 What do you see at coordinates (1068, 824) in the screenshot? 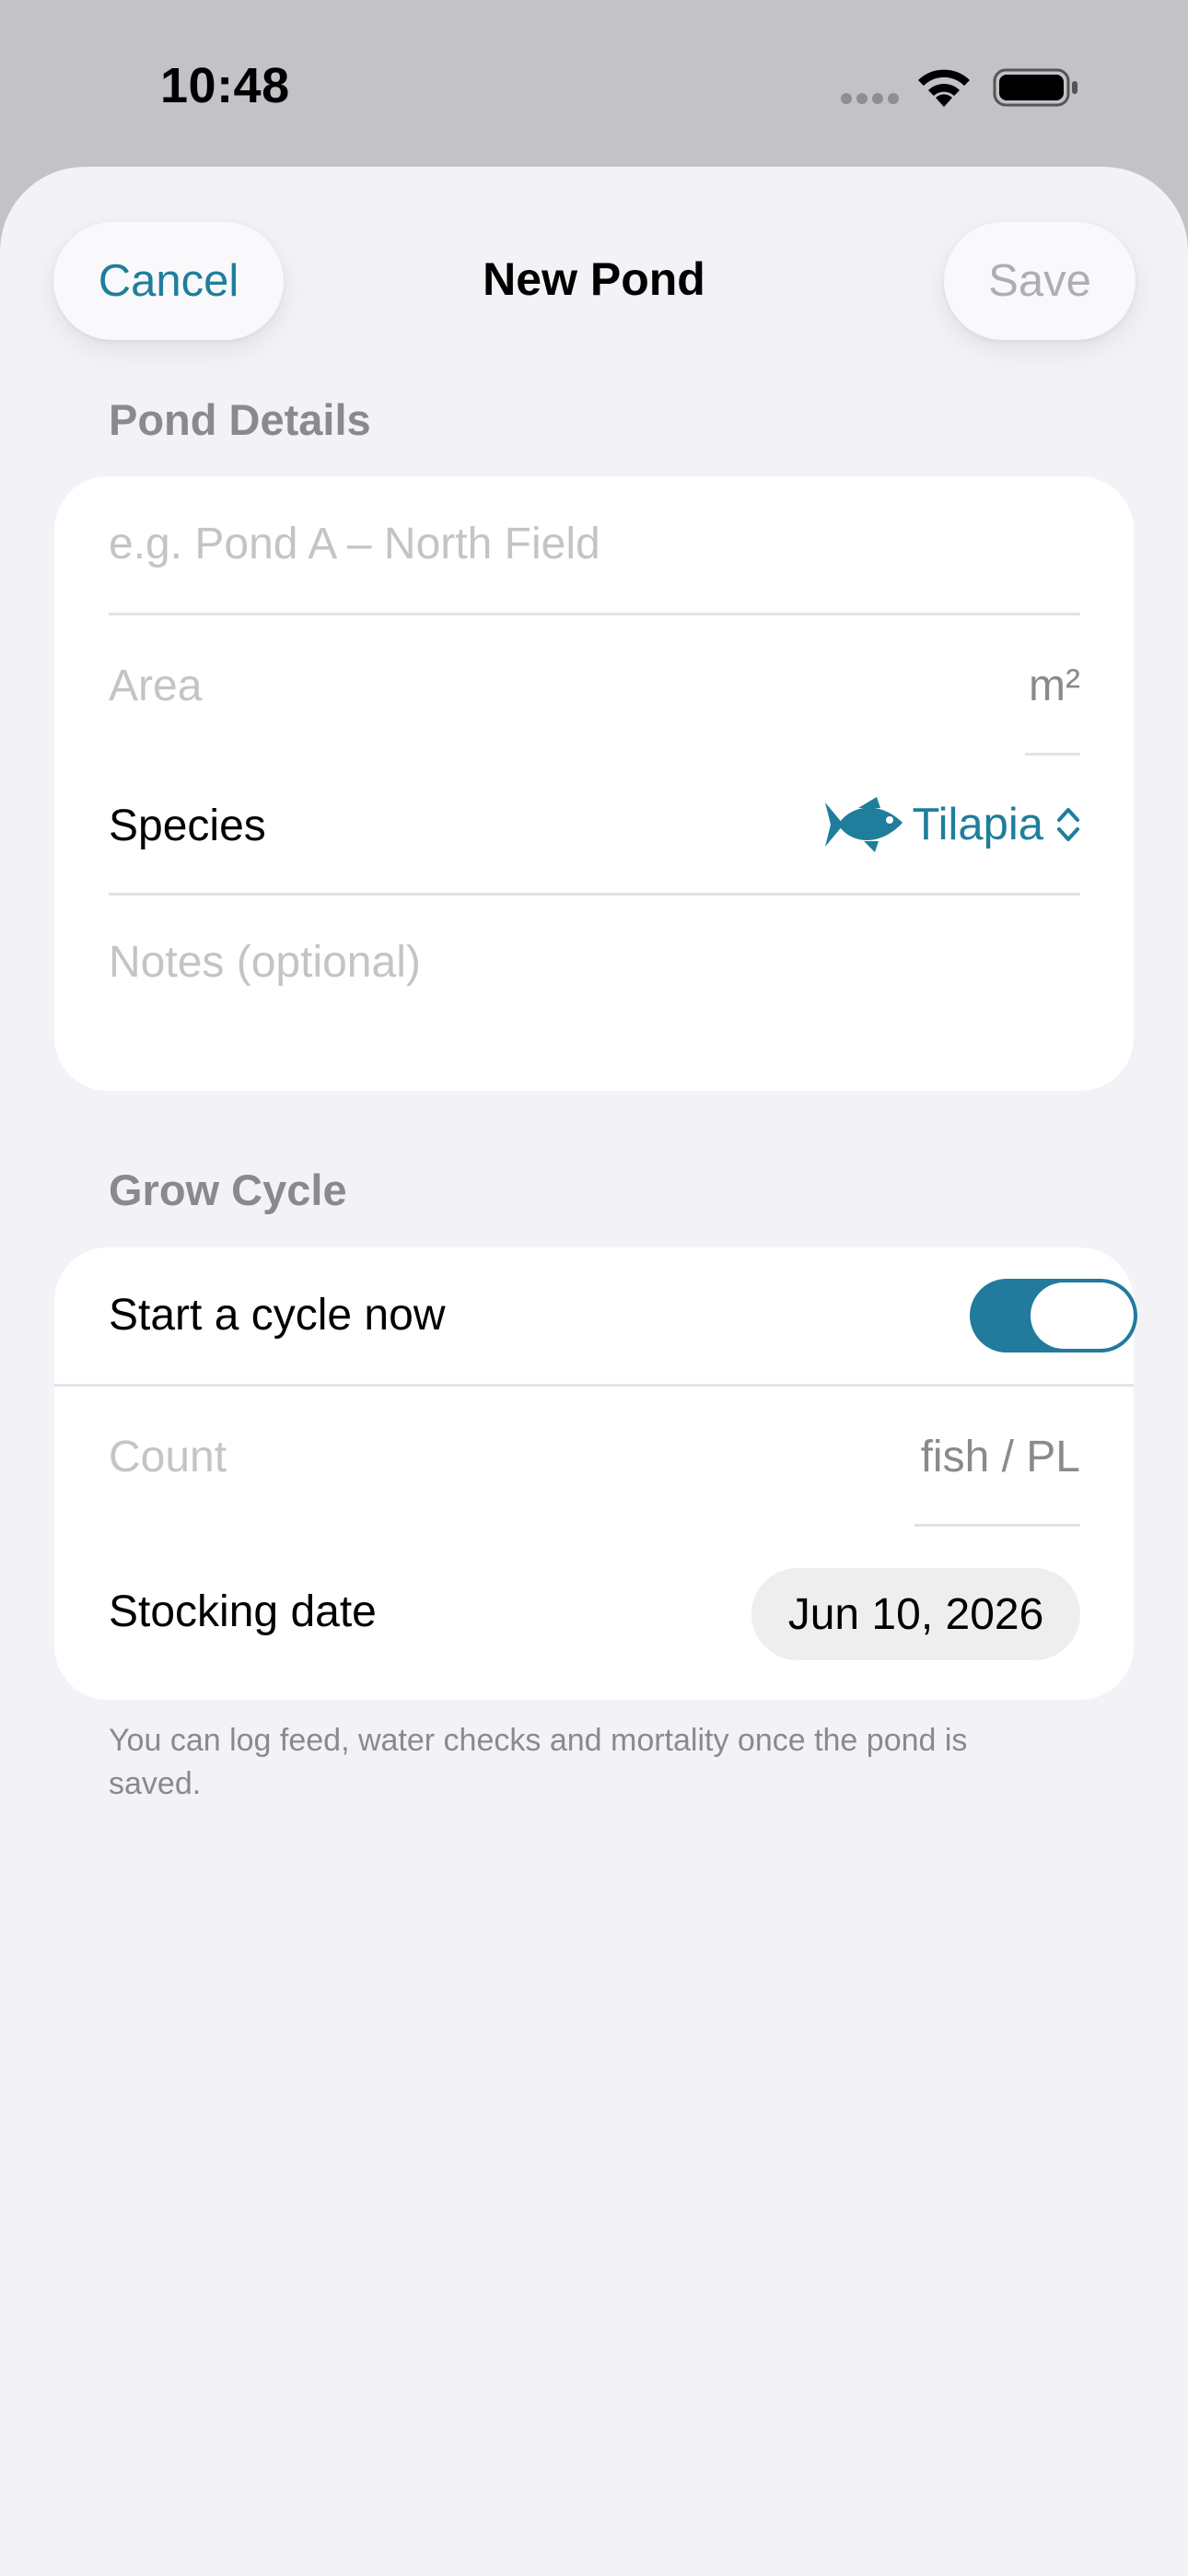
I see `chevron-up-down-icon` at bounding box center [1068, 824].